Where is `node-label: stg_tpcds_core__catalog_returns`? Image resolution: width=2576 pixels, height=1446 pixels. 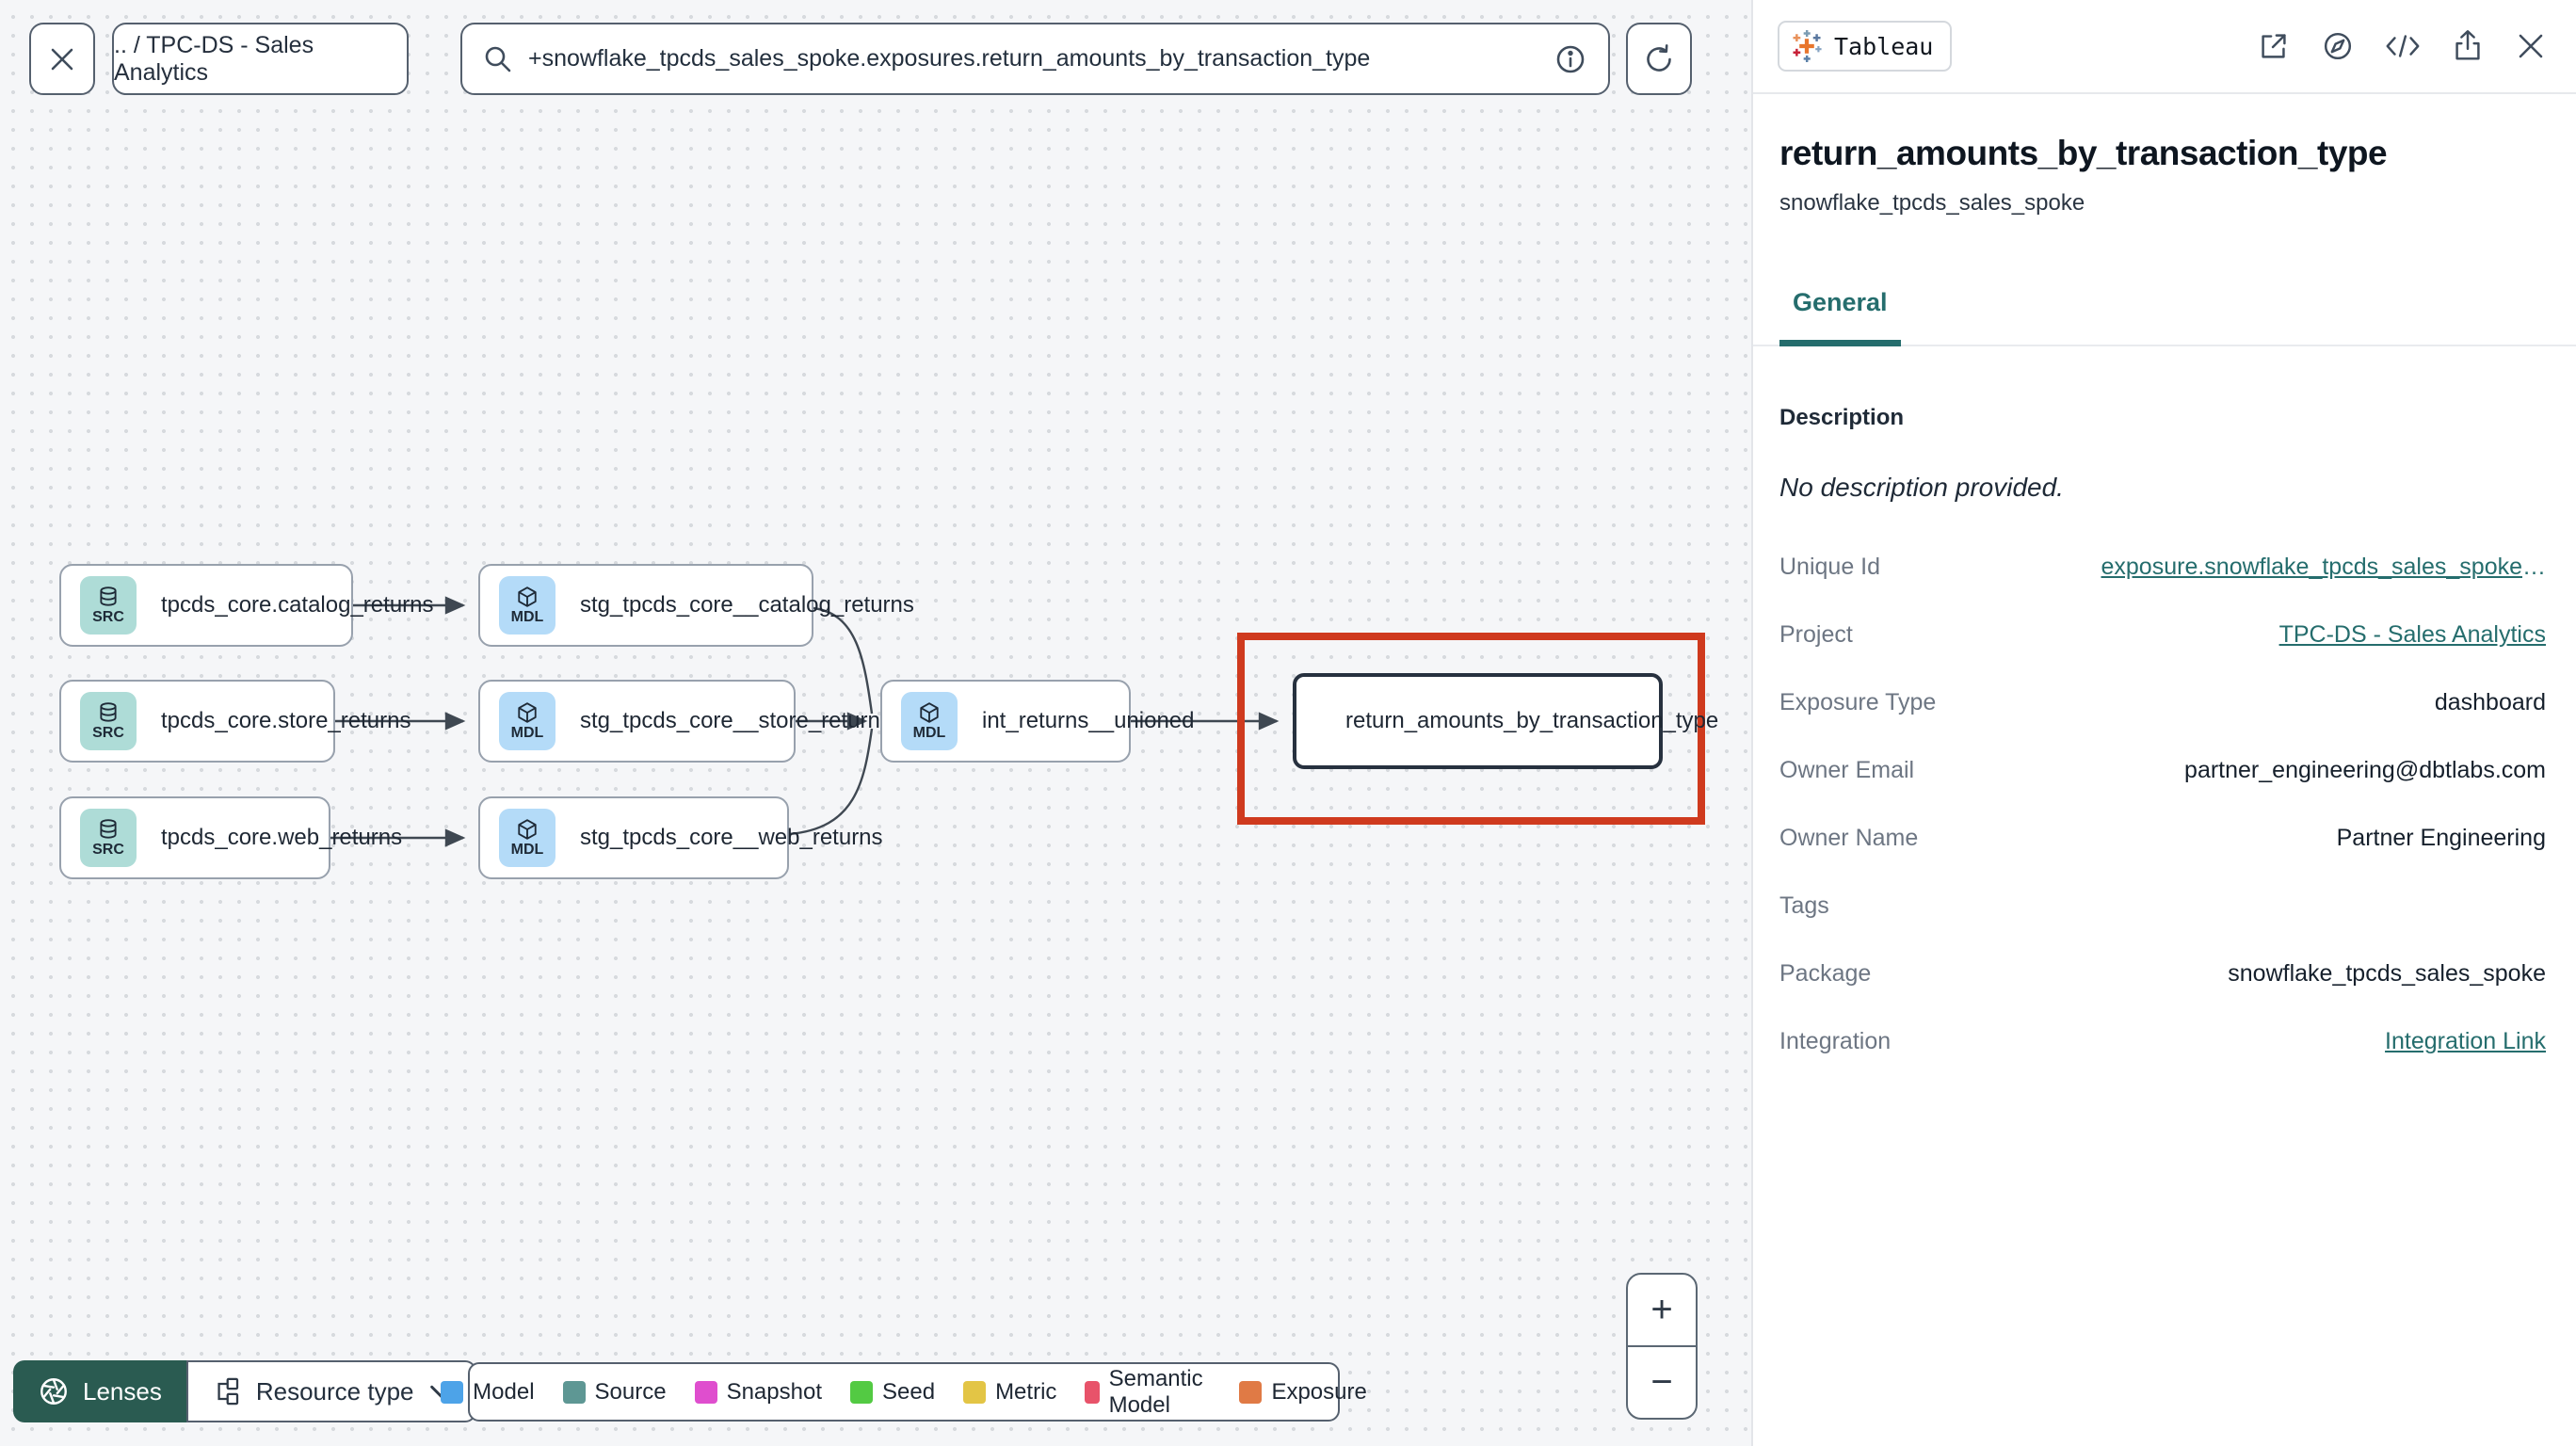 node-label: stg_tpcds_core__catalog_returns is located at coordinates (747, 605).